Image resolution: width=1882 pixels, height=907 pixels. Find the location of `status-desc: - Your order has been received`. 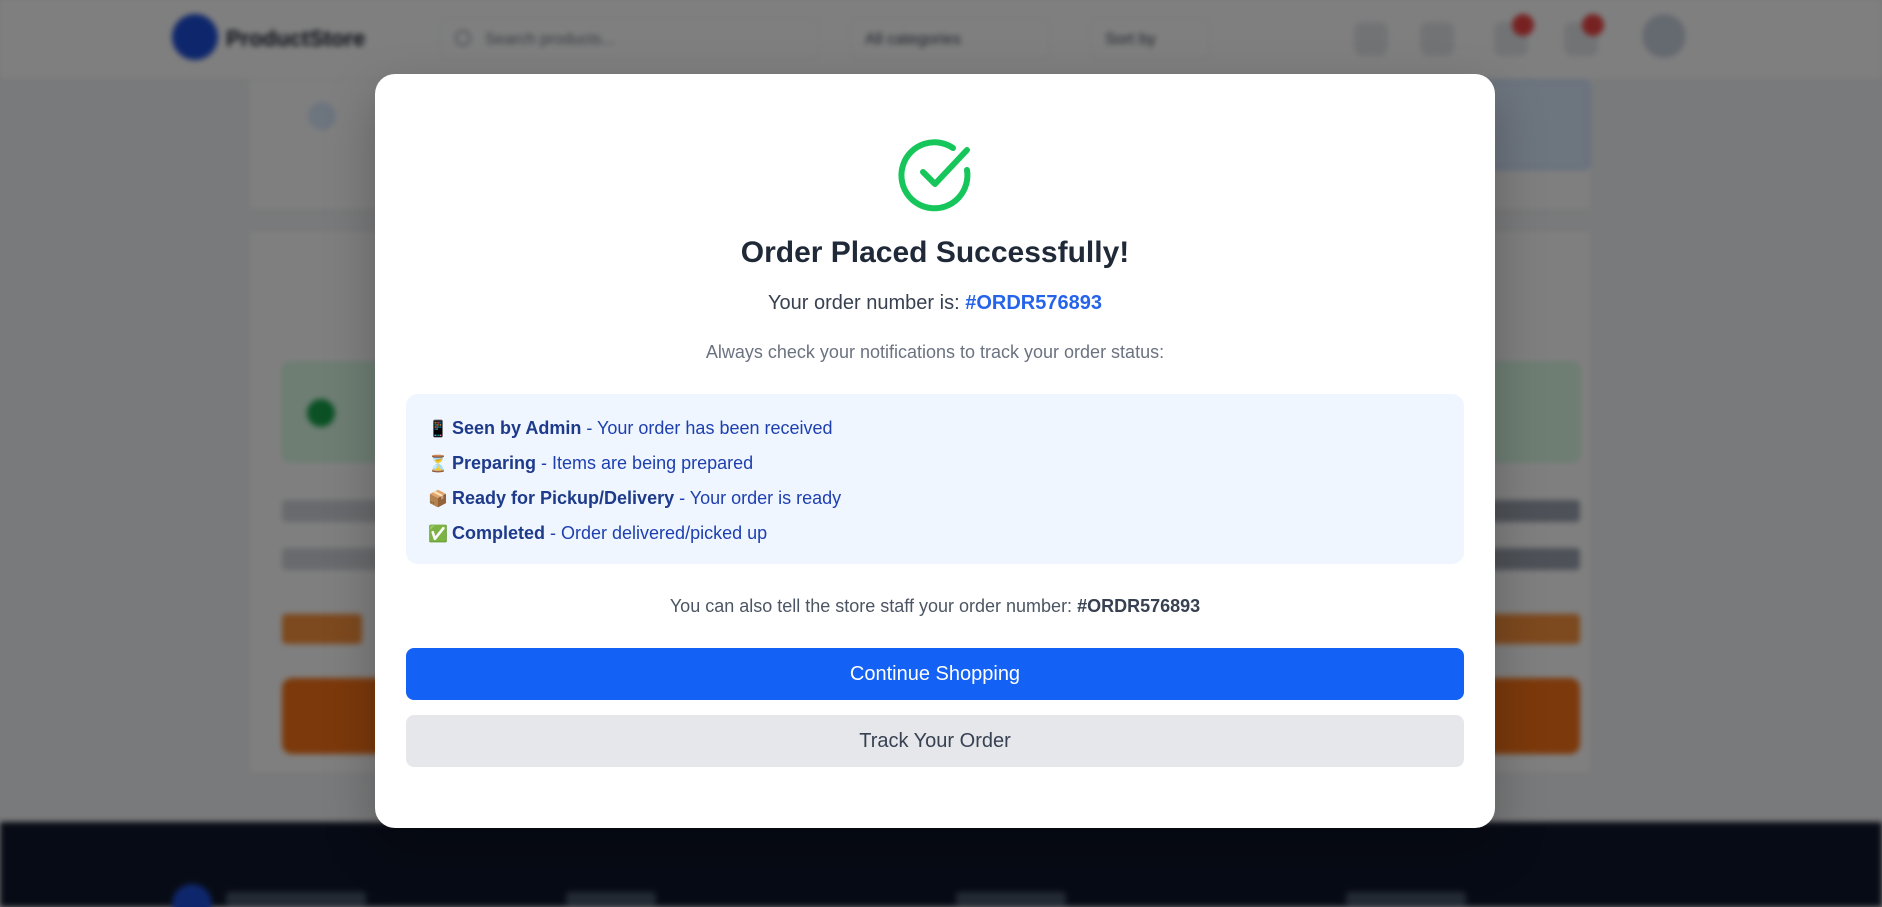

status-desc: - Your order has been received is located at coordinates (707, 428).